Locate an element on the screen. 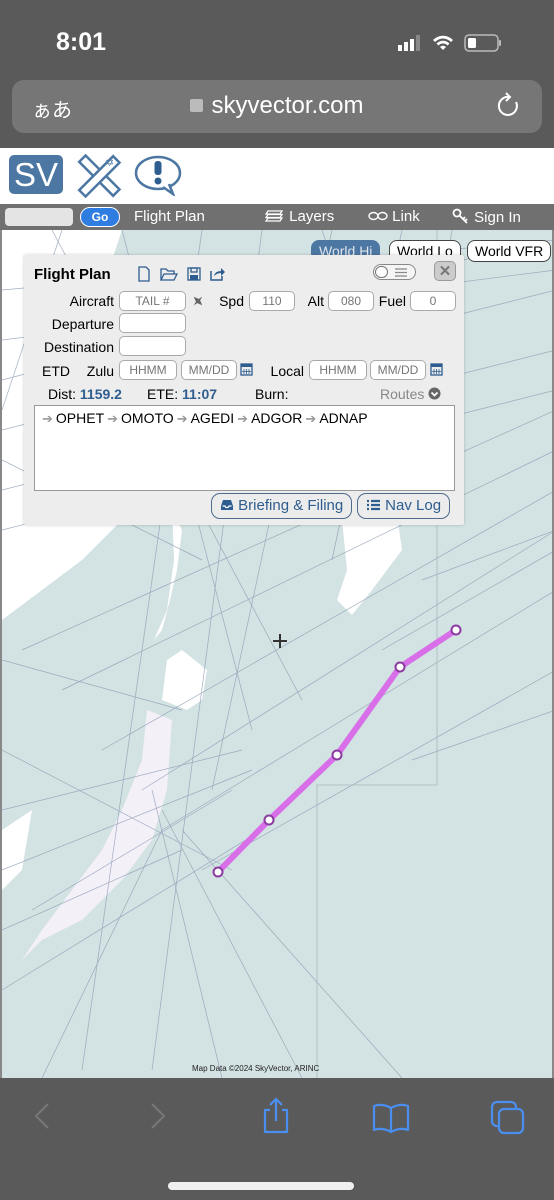 Image resolution: width=554 pixels, height=1200 pixels. link-menu: Link is located at coordinates (394, 216).